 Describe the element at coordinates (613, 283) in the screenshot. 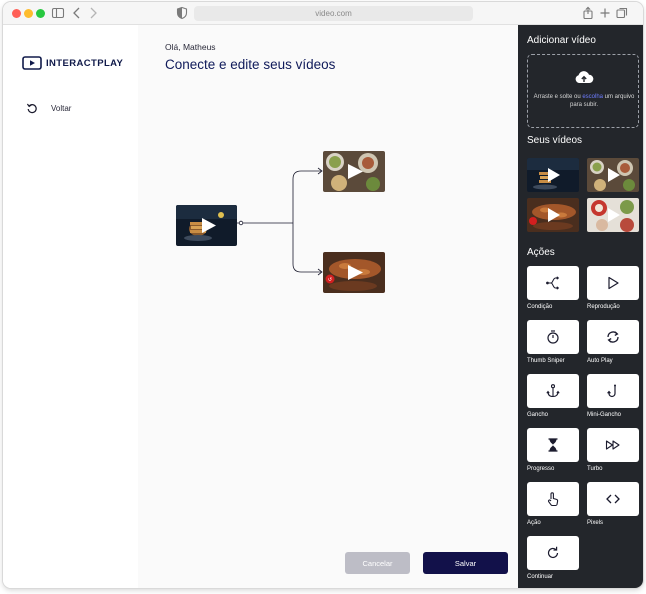

I see `play-outline-icon` at that location.